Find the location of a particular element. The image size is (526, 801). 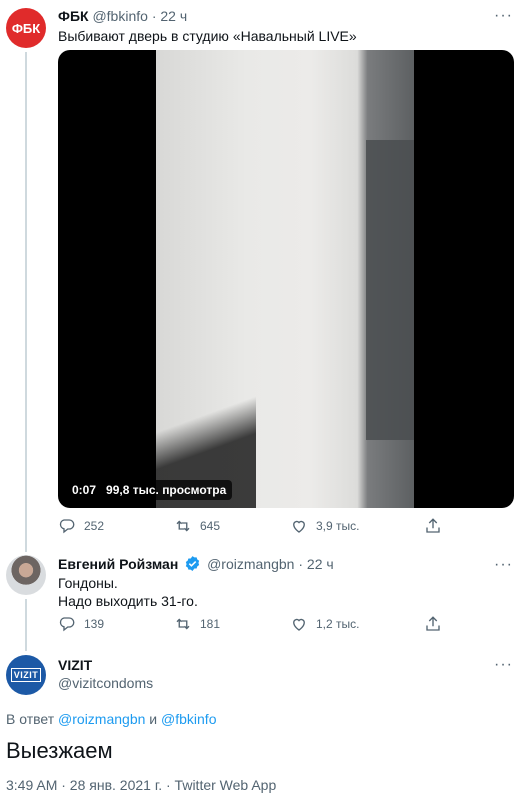

video-info-badge: 0:07 99,8 тыс. просмотра is located at coordinates (149, 490).